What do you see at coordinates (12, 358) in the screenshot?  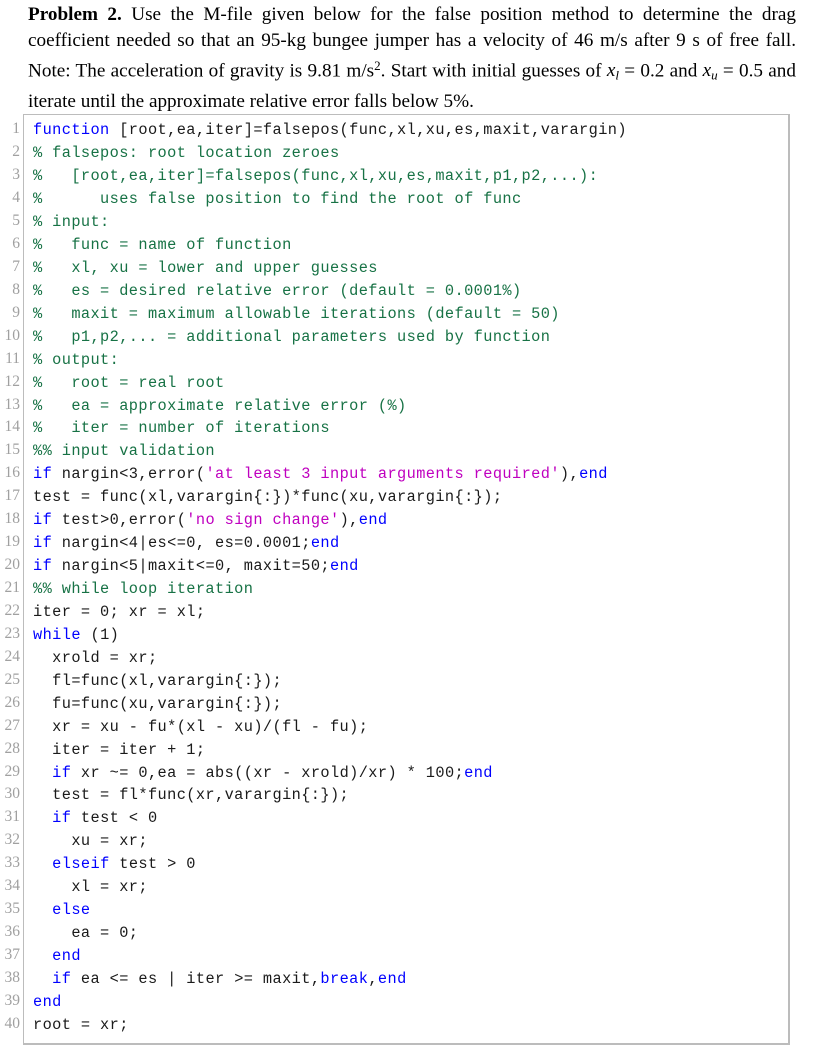 I see `line-number: 11` at bounding box center [12, 358].